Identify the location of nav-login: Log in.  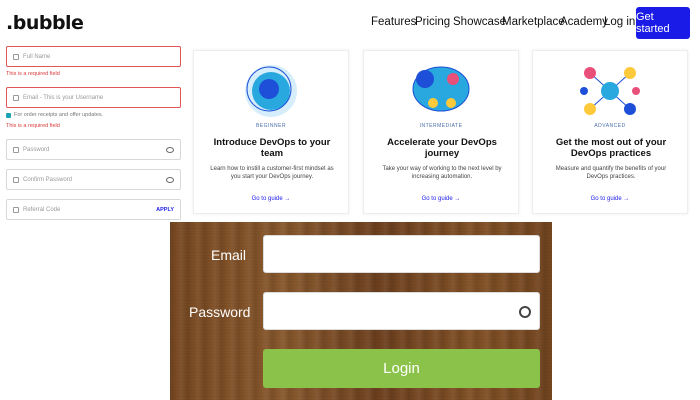
(619, 22).